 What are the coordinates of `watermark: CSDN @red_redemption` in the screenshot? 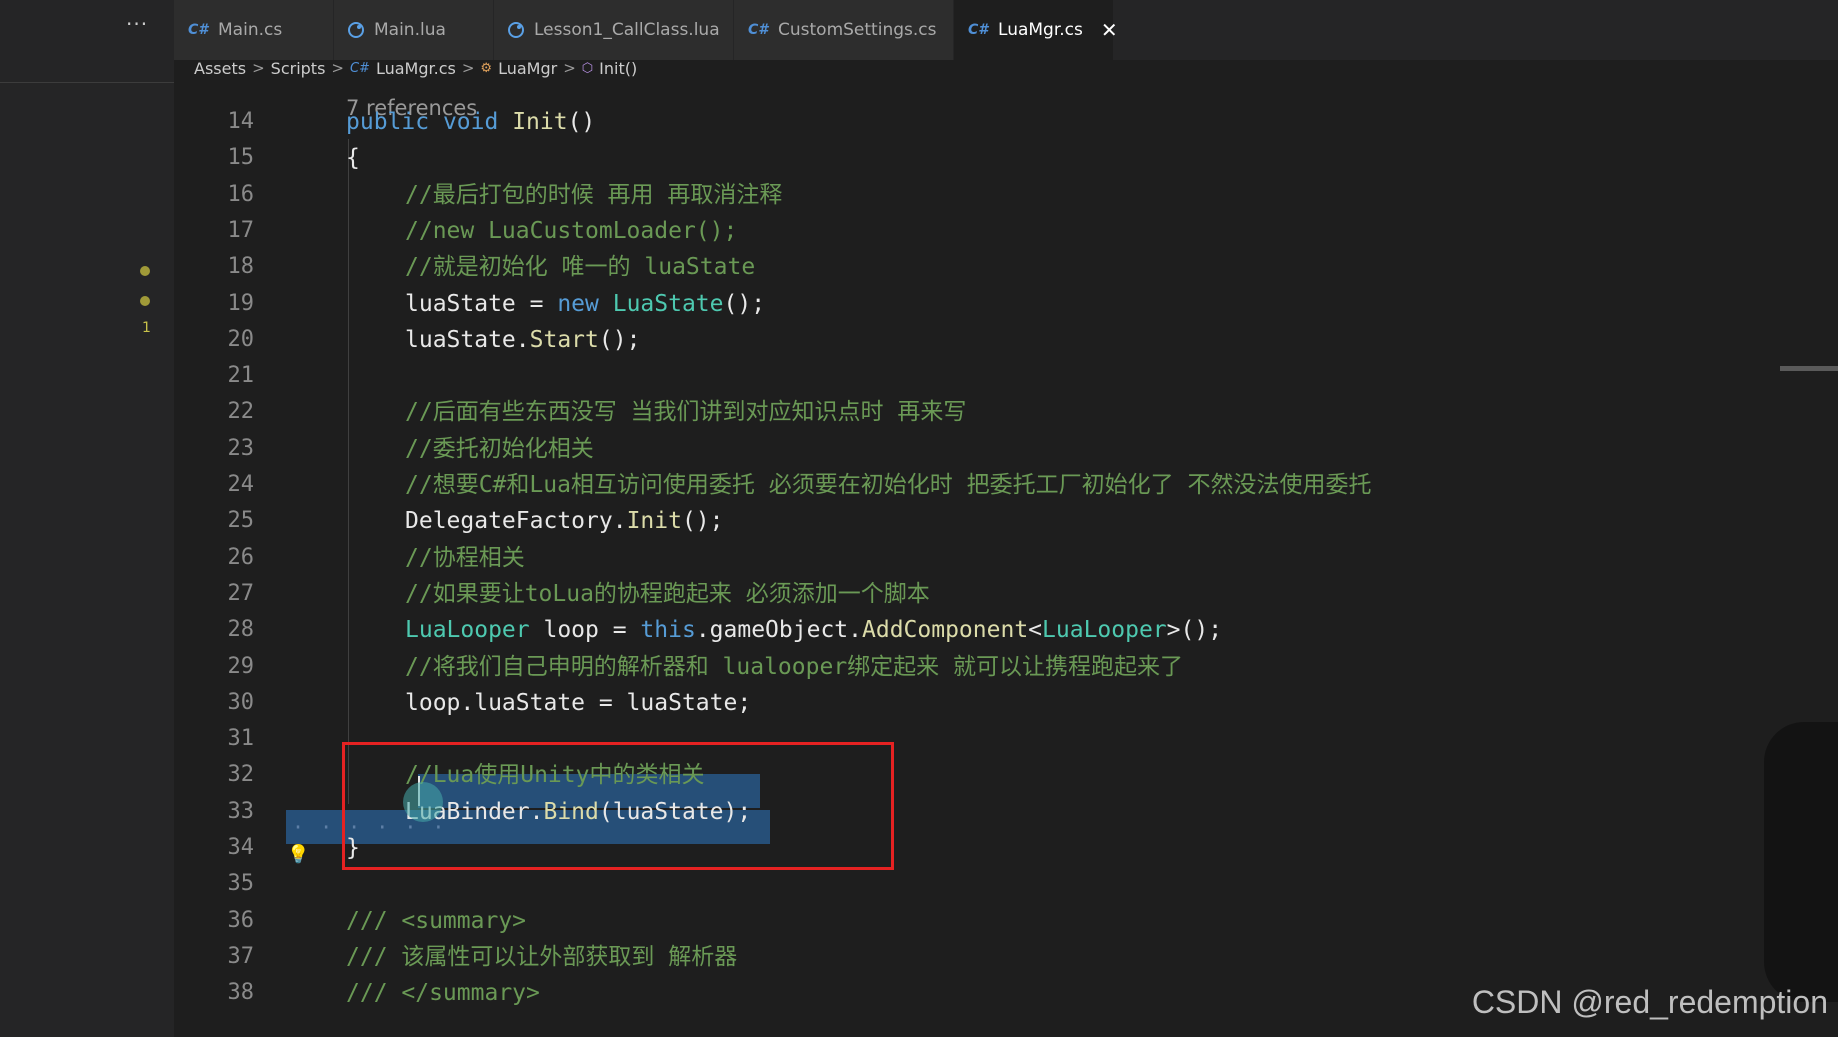 It's located at (1649, 1002).